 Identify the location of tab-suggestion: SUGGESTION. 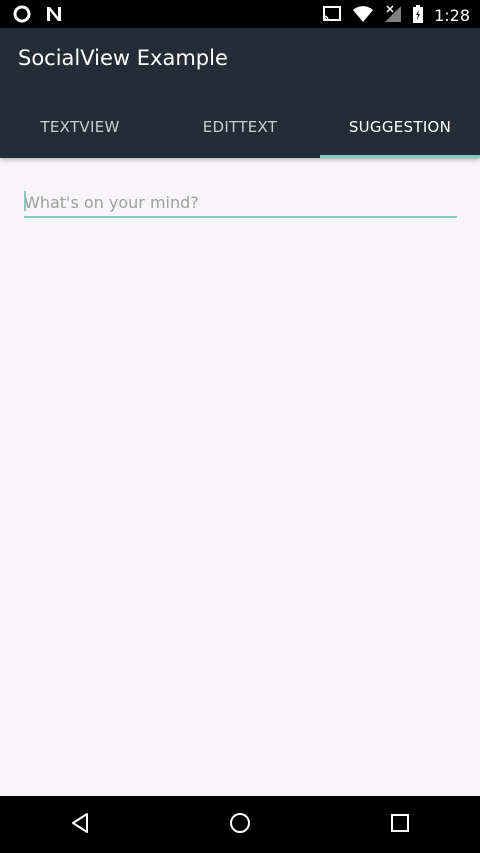
(400, 127).